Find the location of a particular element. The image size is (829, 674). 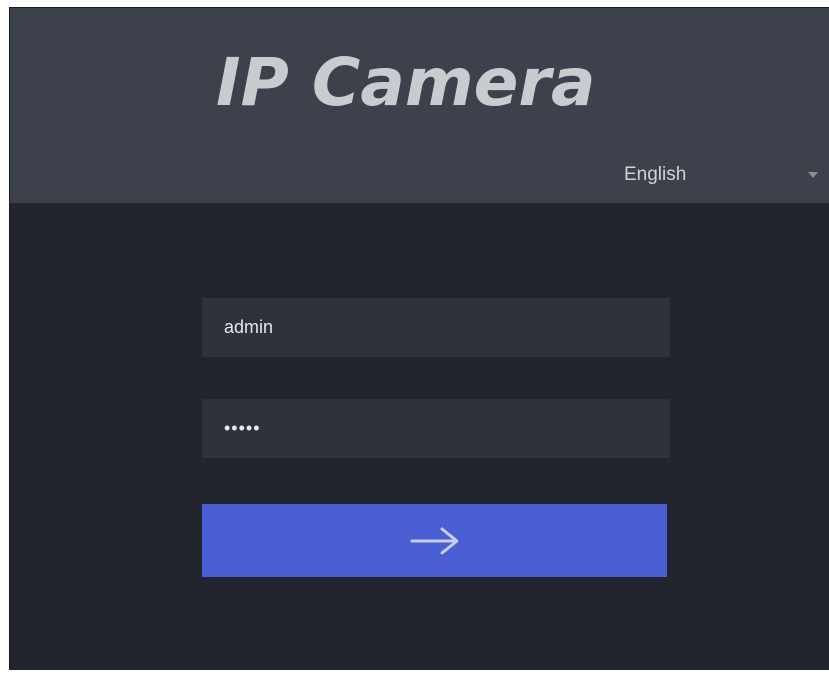

arrow-right-icon is located at coordinates (435, 541).